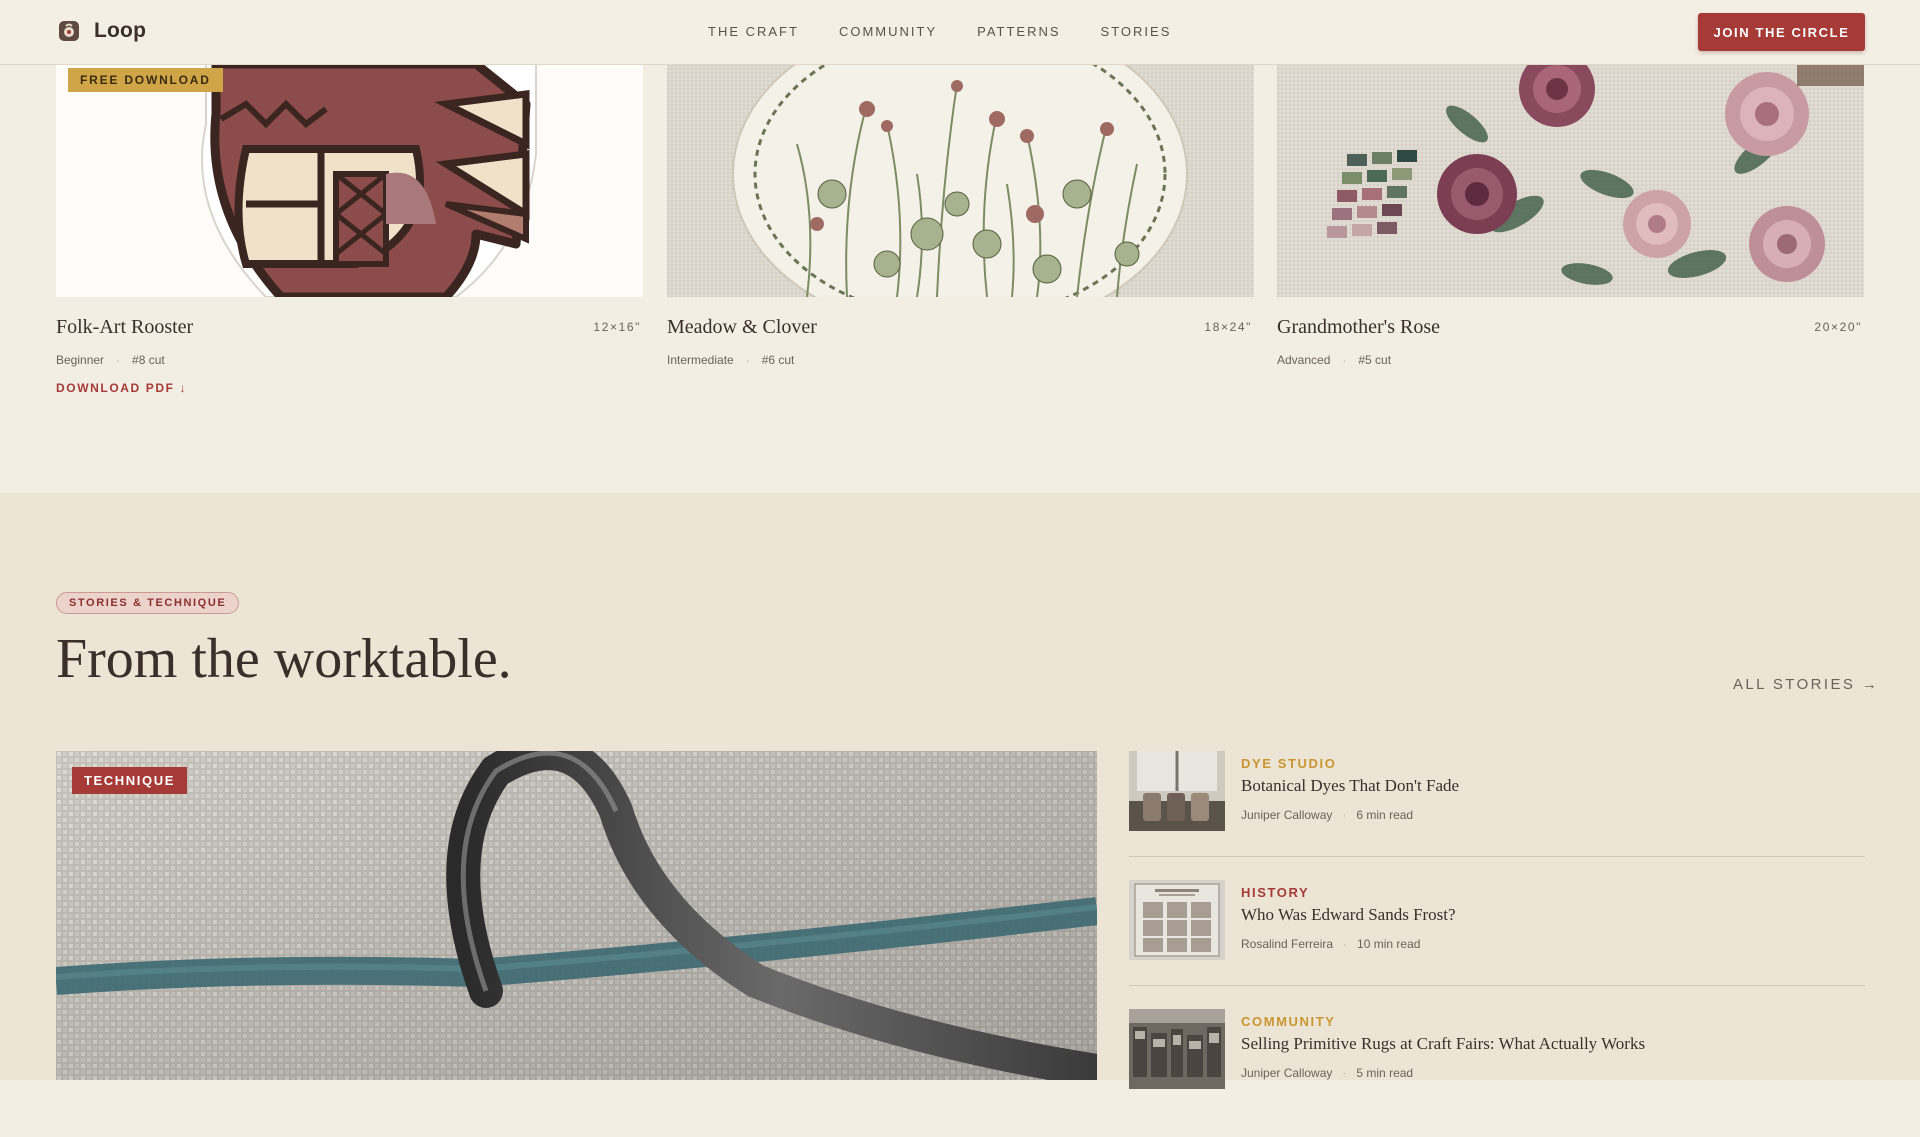 The image size is (1920, 1137). What do you see at coordinates (1385, 1073) in the screenshot?
I see `story-read-time: 5 min read` at bounding box center [1385, 1073].